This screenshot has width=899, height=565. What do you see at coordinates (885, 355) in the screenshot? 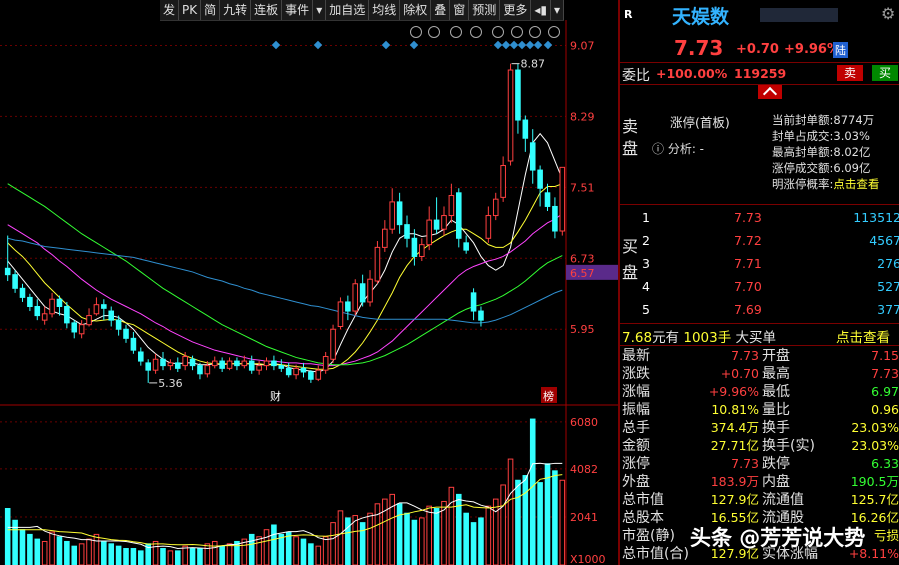
I see `stat-value: 7.15` at bounding box center [885, 355].